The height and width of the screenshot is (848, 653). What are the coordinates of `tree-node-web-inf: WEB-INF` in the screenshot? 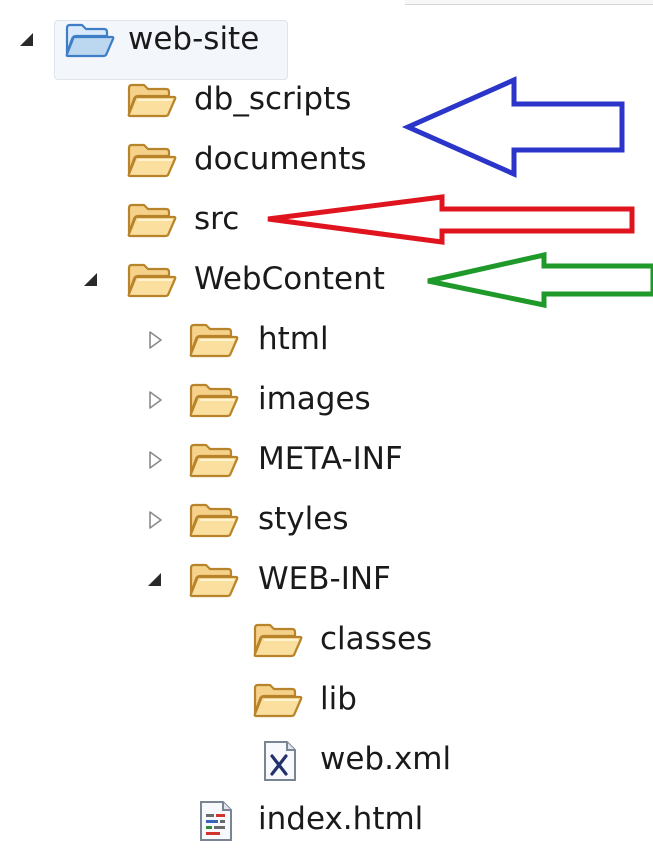 It's located at (326, 580).